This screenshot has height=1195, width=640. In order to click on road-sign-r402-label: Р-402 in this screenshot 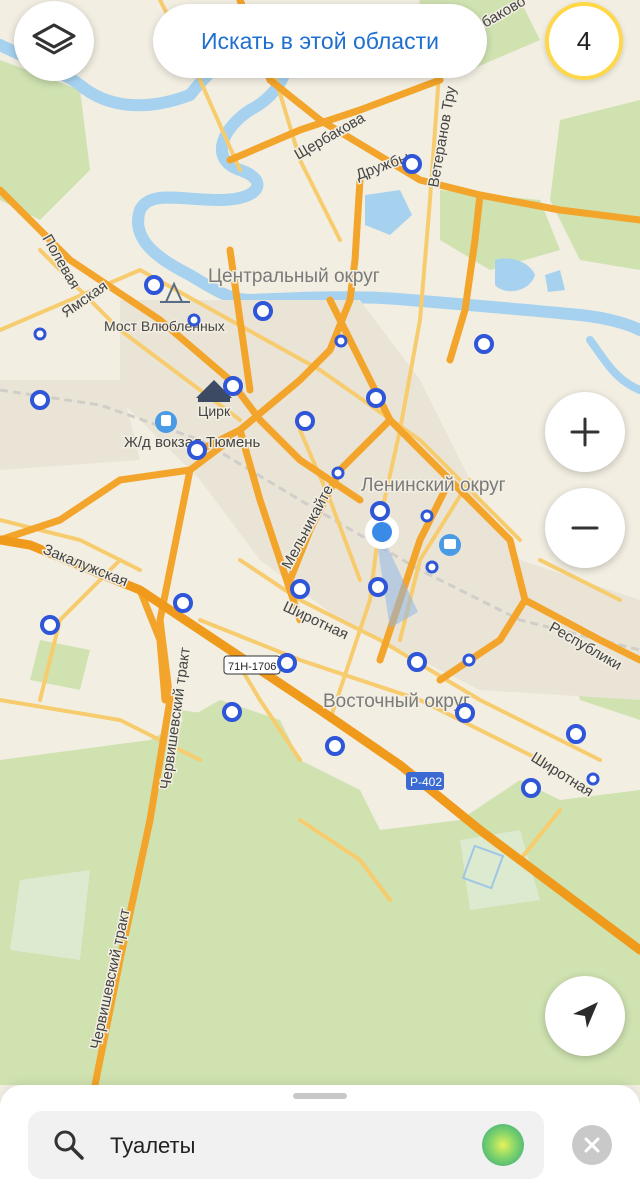, I will do `click(426, 782)`.